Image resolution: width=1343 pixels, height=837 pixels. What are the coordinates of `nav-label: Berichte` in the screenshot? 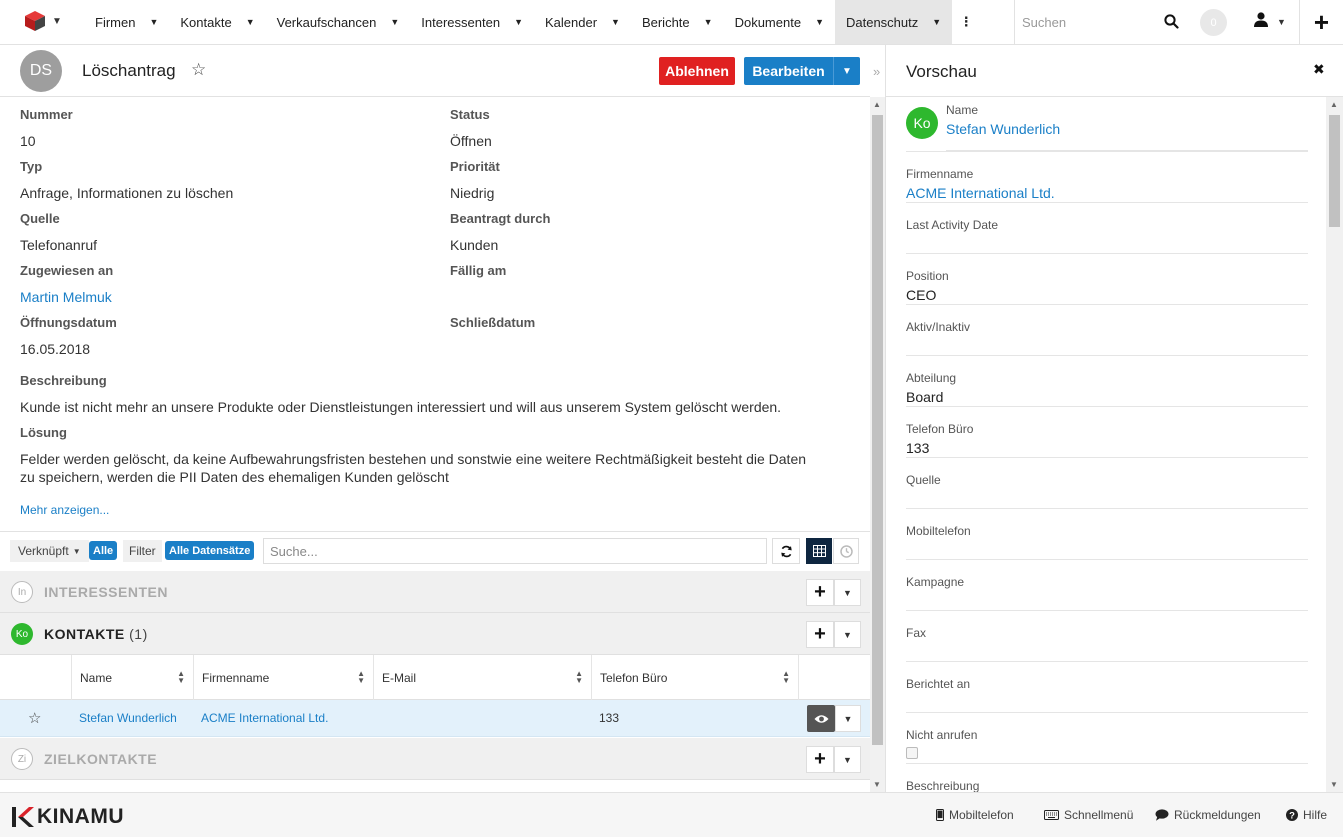 It's located at (665, 22).